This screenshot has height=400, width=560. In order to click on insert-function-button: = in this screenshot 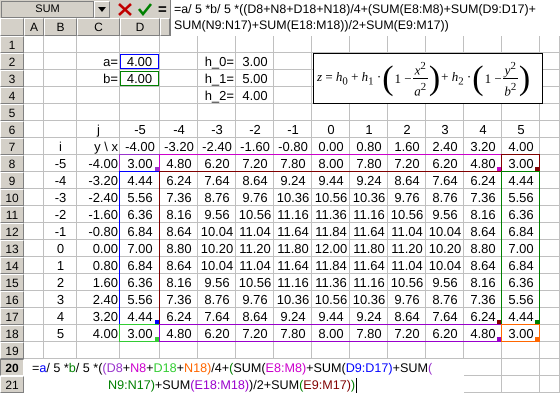, I will do `click(162, 9)`.